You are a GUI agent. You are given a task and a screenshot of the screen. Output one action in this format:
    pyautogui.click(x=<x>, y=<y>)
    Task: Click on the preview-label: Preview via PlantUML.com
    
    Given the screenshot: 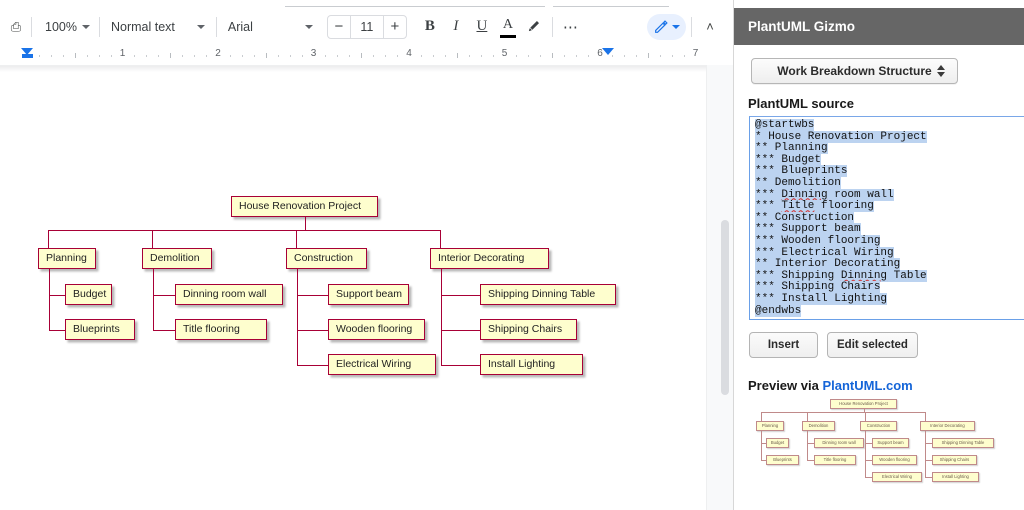 What is the action you would take?
    pyautogui.click(x=830, y=385)
    